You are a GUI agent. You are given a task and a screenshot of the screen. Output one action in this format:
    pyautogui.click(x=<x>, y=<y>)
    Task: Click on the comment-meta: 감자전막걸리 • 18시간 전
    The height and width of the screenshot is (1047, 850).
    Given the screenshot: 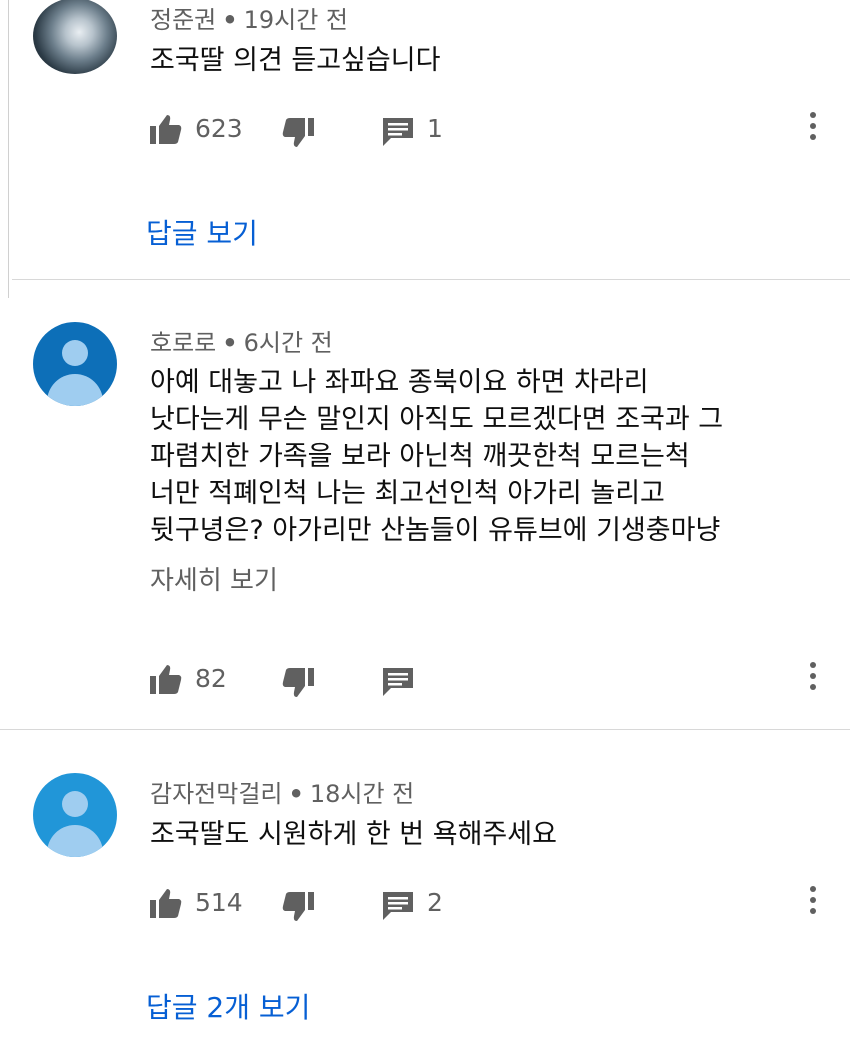 What is the action you would take?
    pyautogui.click(x=282, y=791)
    